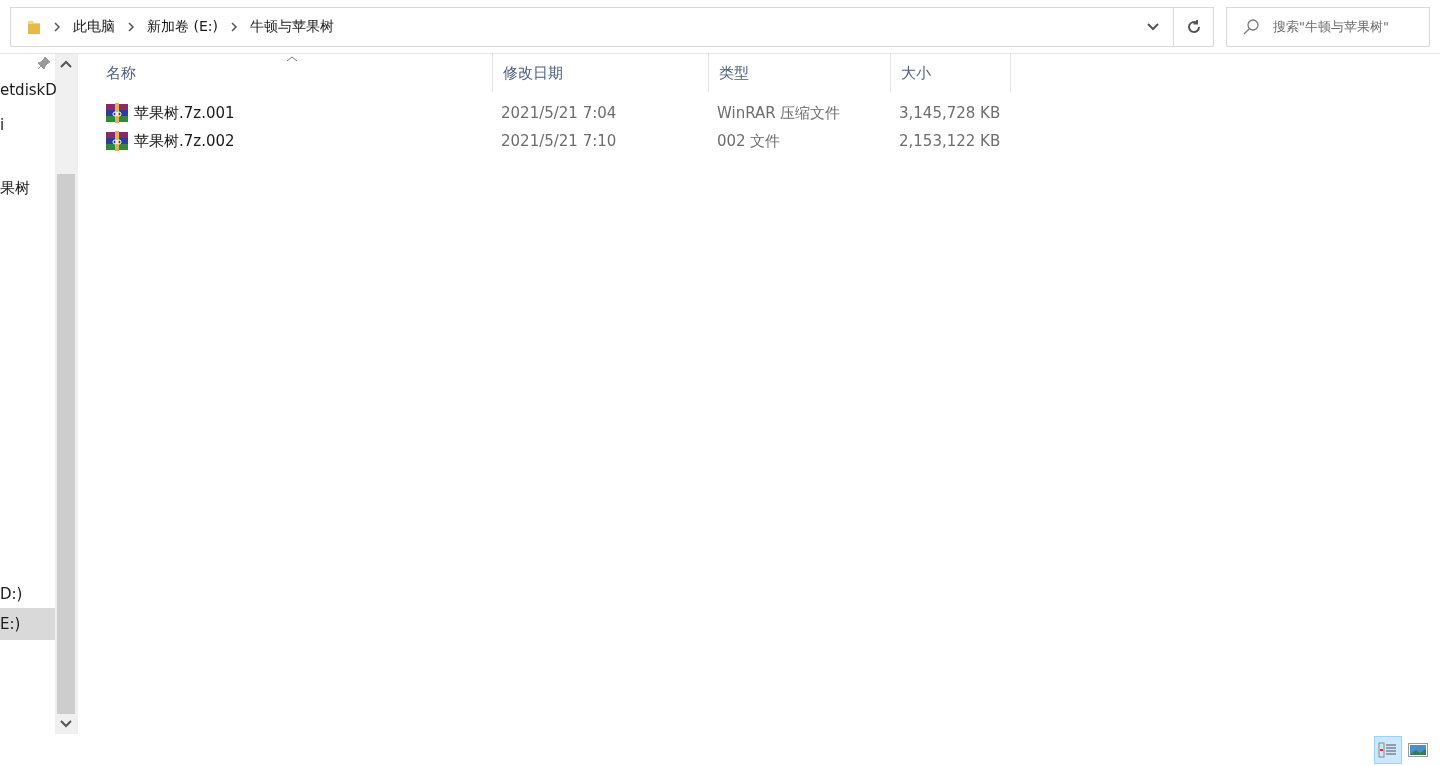 Image resolution: width=1440 pixels, height=766 pixels. I want to click on table-cell-text: 2021/5/21 7:10, so click(559, 141).